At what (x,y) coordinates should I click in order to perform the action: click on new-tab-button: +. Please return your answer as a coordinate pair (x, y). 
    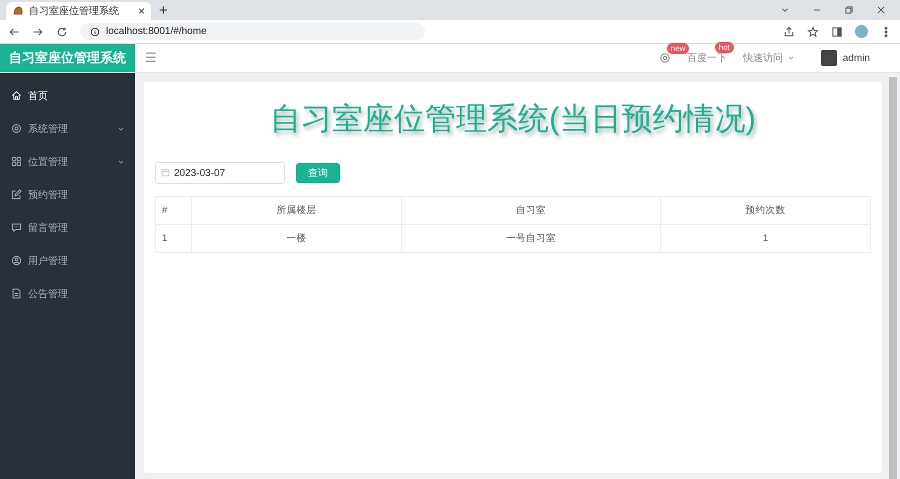
    Looking at the image, I should click on (163, 10).